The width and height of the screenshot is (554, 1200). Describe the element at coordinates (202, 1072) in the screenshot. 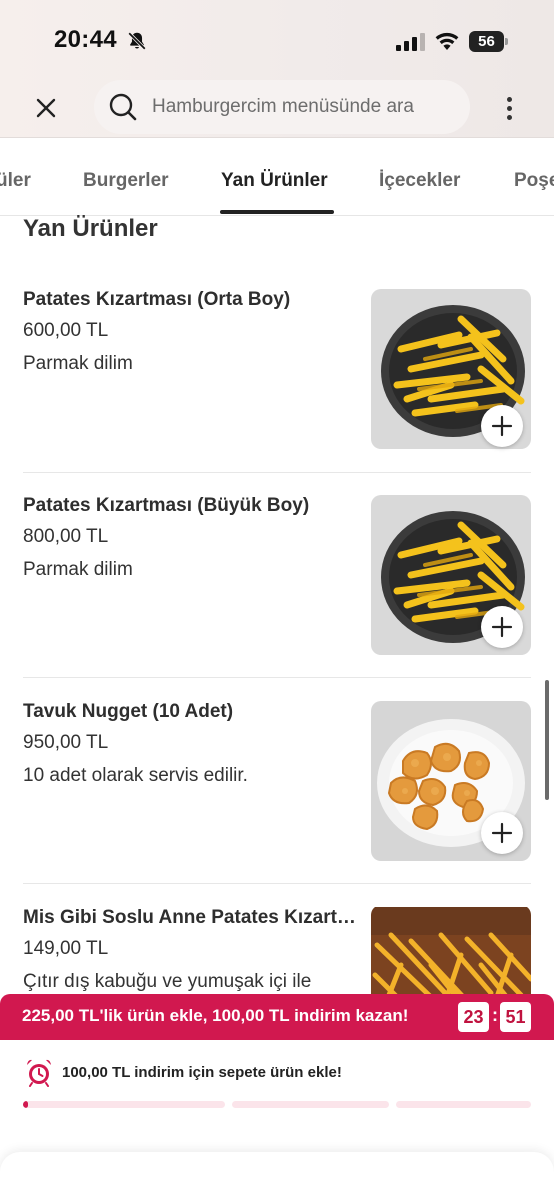

I see `promo-hint: 100,00 TL indirim için sepete ürün ekle!` at that location.